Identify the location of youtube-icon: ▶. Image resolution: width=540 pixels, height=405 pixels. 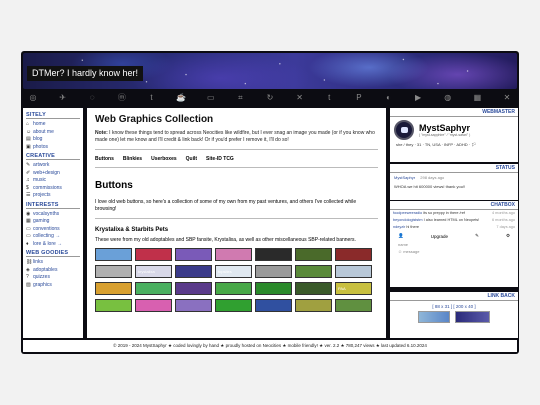
(418, 98).